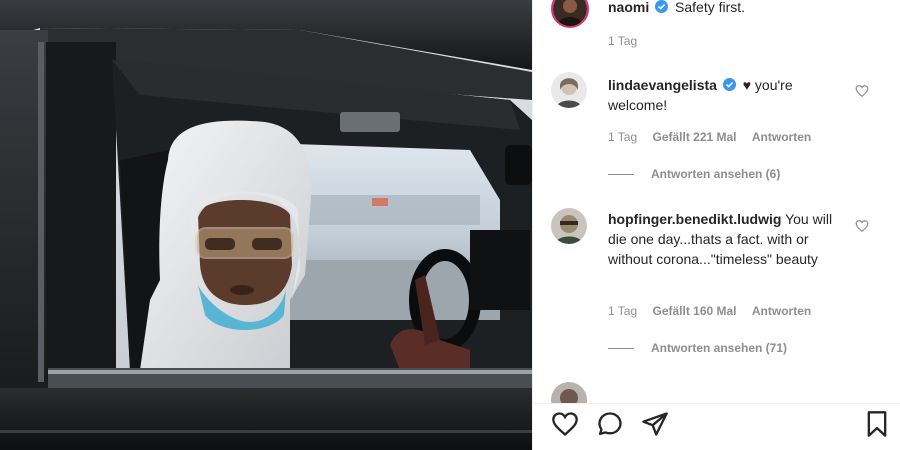 The image size is (900, 450). Describe the element at coordinates (610, 424) in the screenshot. I see `comment-icon` at that location.